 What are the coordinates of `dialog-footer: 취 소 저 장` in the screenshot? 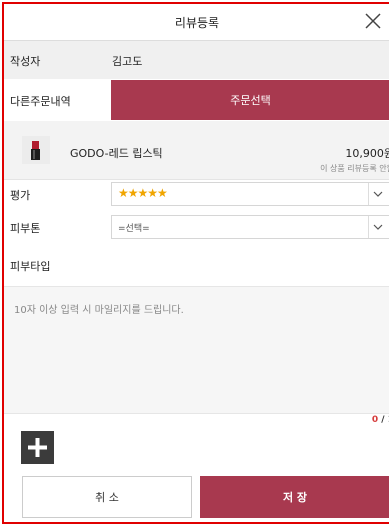 It's located at (196, 499).